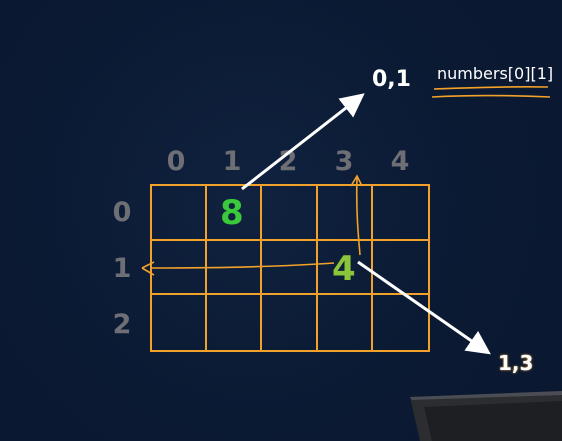  What do you see at coordinates (495, 73) in the screenshot?
I see `code-expression: numbers[0][1]` at bounding box center [495, 73].